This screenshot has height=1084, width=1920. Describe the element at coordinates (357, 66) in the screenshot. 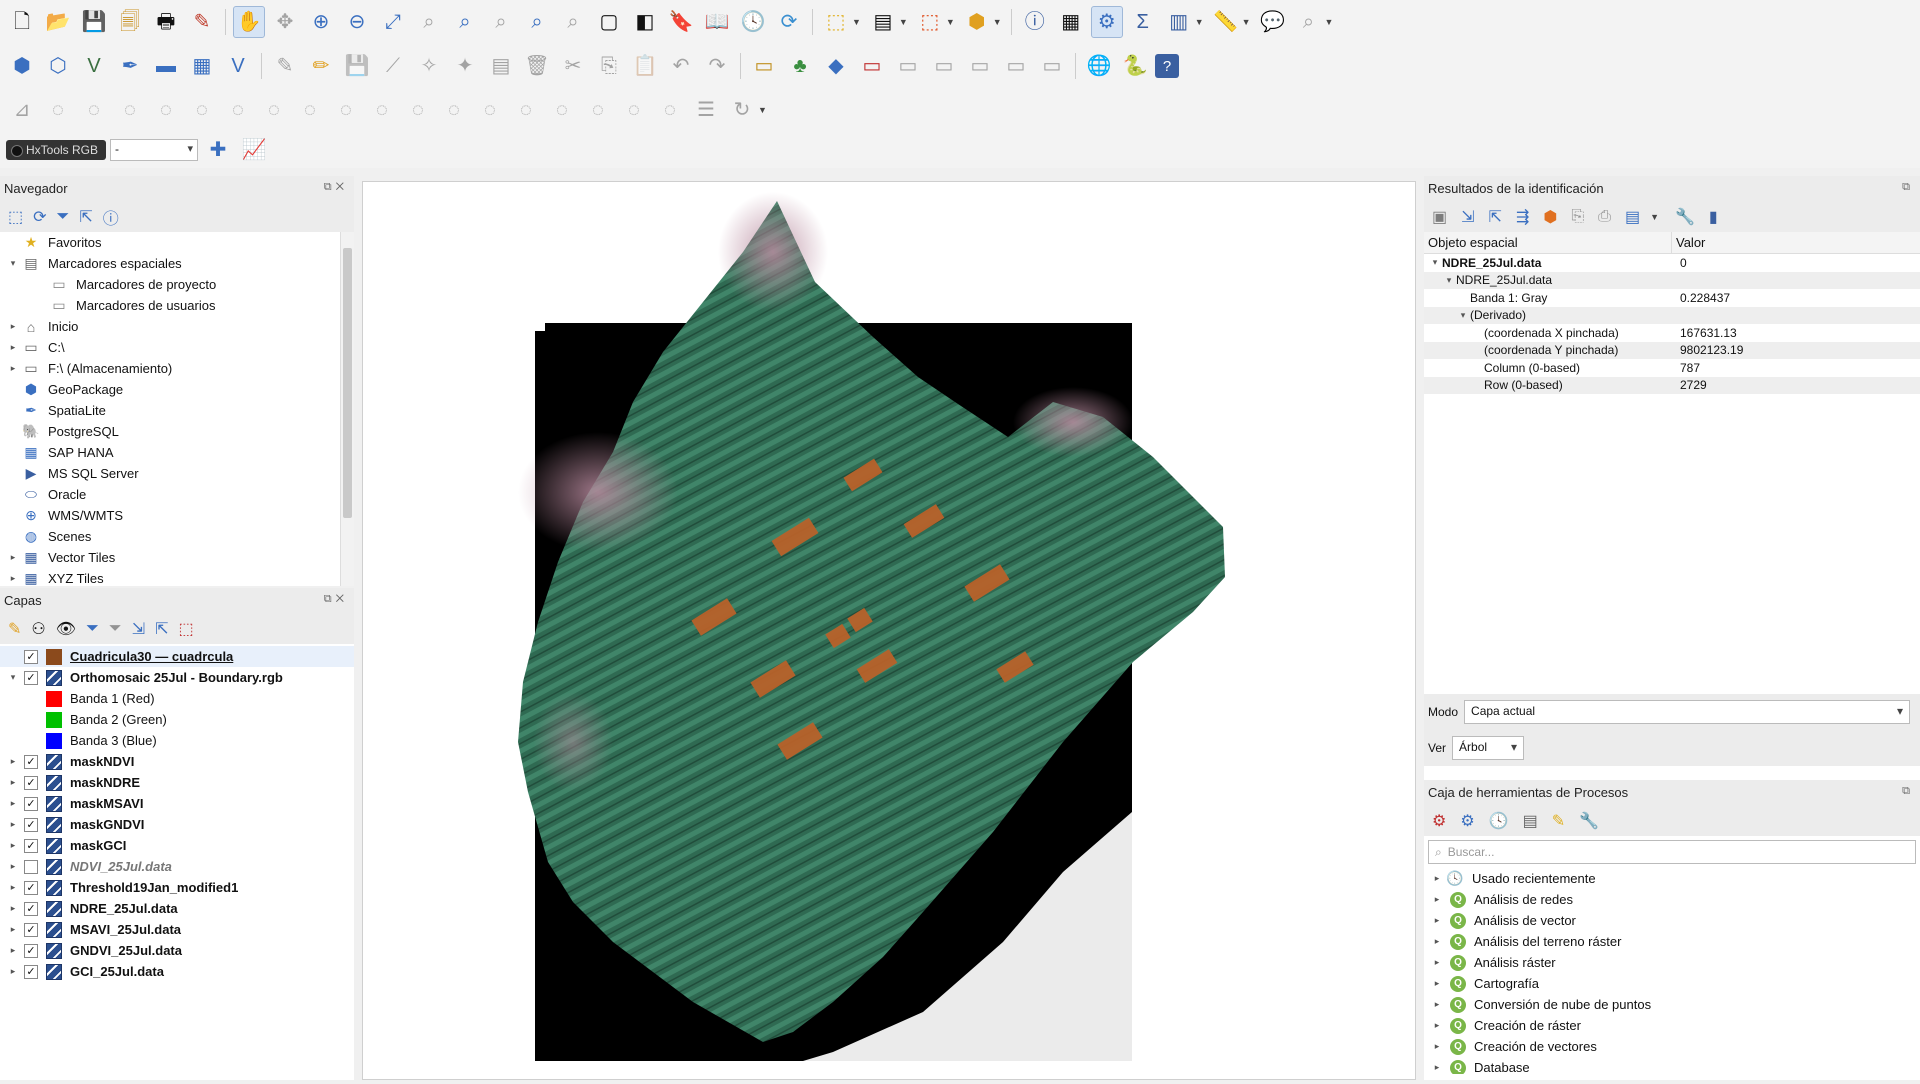

I see `save-edits-icon: 💾` at that location.